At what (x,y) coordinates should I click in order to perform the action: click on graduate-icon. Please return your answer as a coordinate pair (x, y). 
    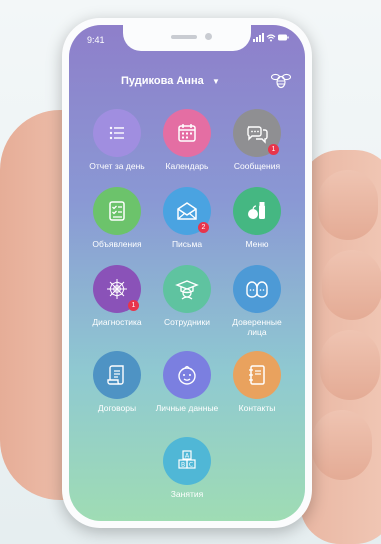
    Looking at the image, I should click on (187, 290).